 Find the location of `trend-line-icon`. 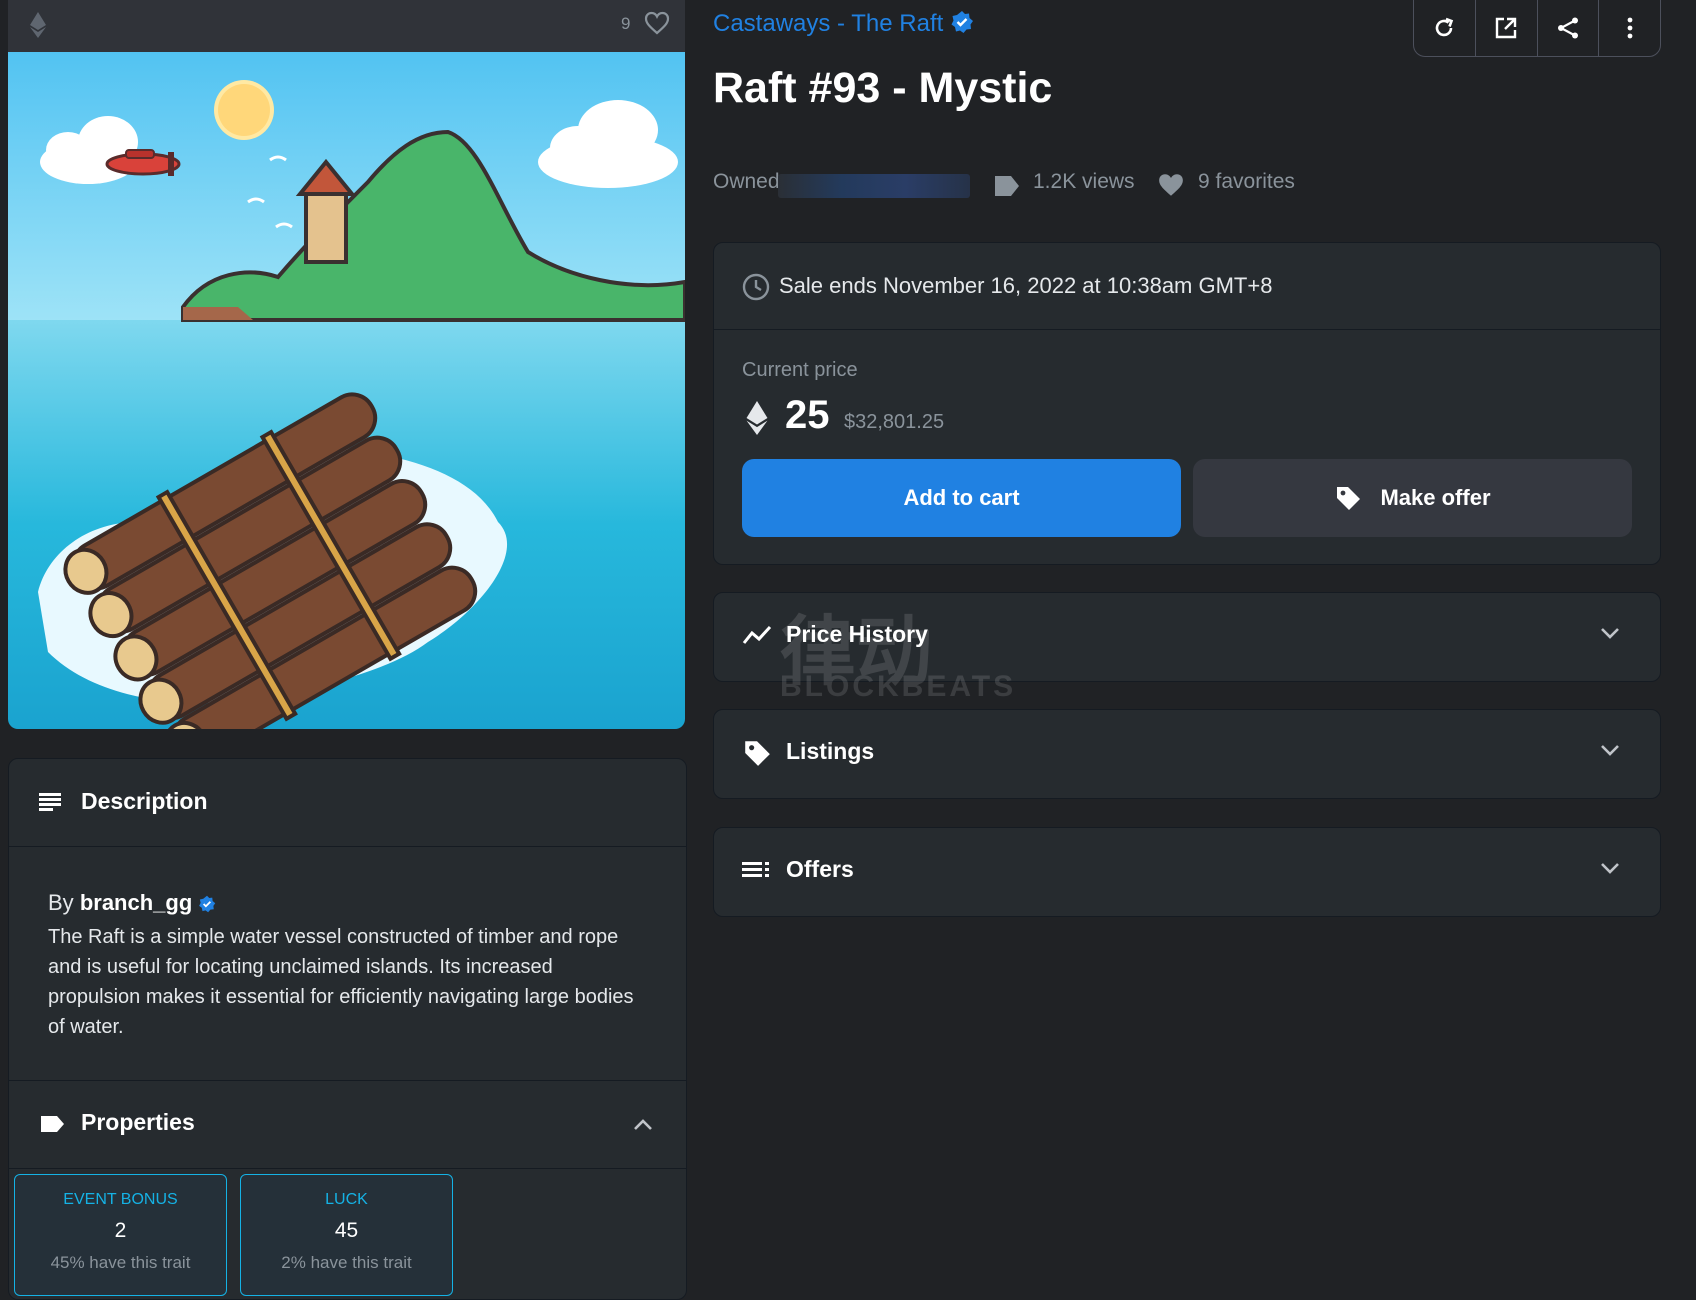

trend-line-icon is located at coordinates (757, 635).